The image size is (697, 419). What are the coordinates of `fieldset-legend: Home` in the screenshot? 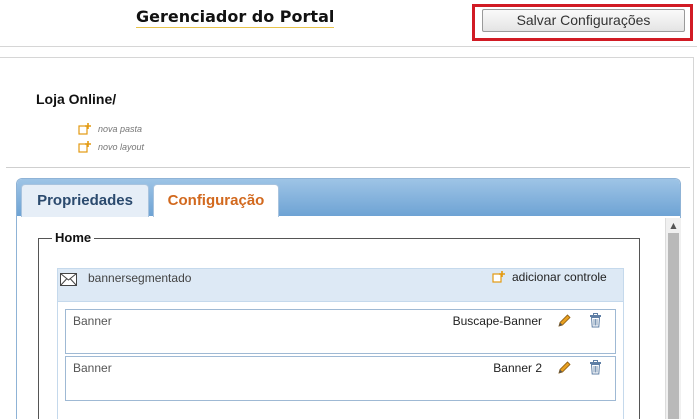 It's located at (73, 237).